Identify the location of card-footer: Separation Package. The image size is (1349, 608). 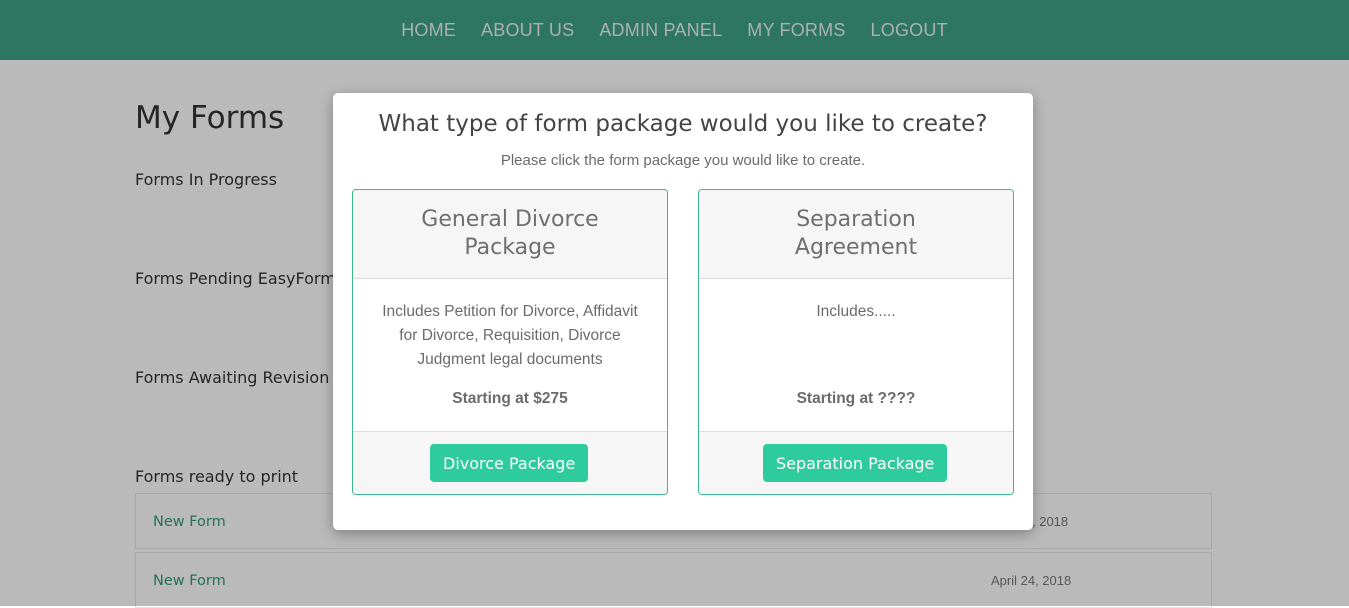
(856, 462).